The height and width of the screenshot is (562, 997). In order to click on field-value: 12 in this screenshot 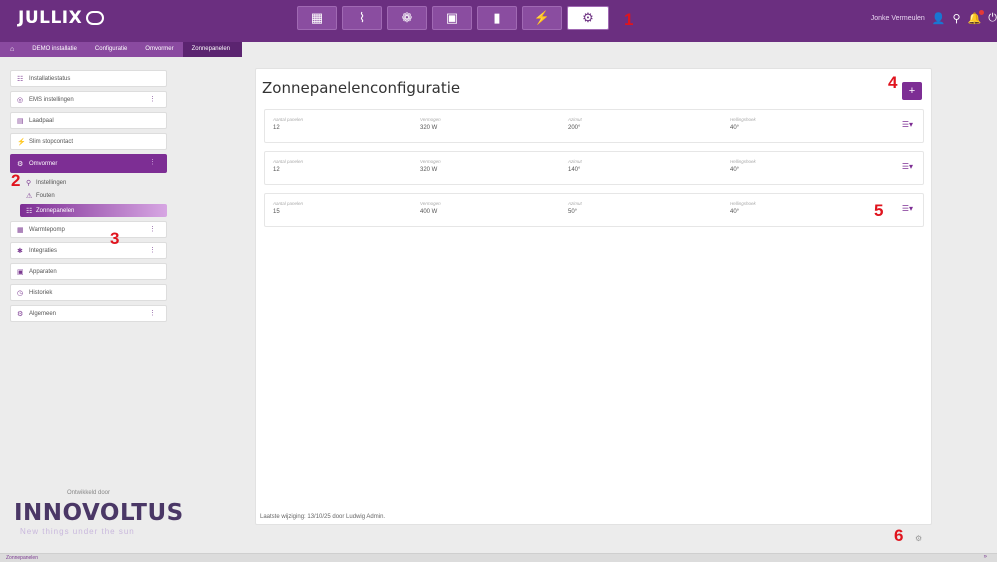, I will do `click(276, 128)`.